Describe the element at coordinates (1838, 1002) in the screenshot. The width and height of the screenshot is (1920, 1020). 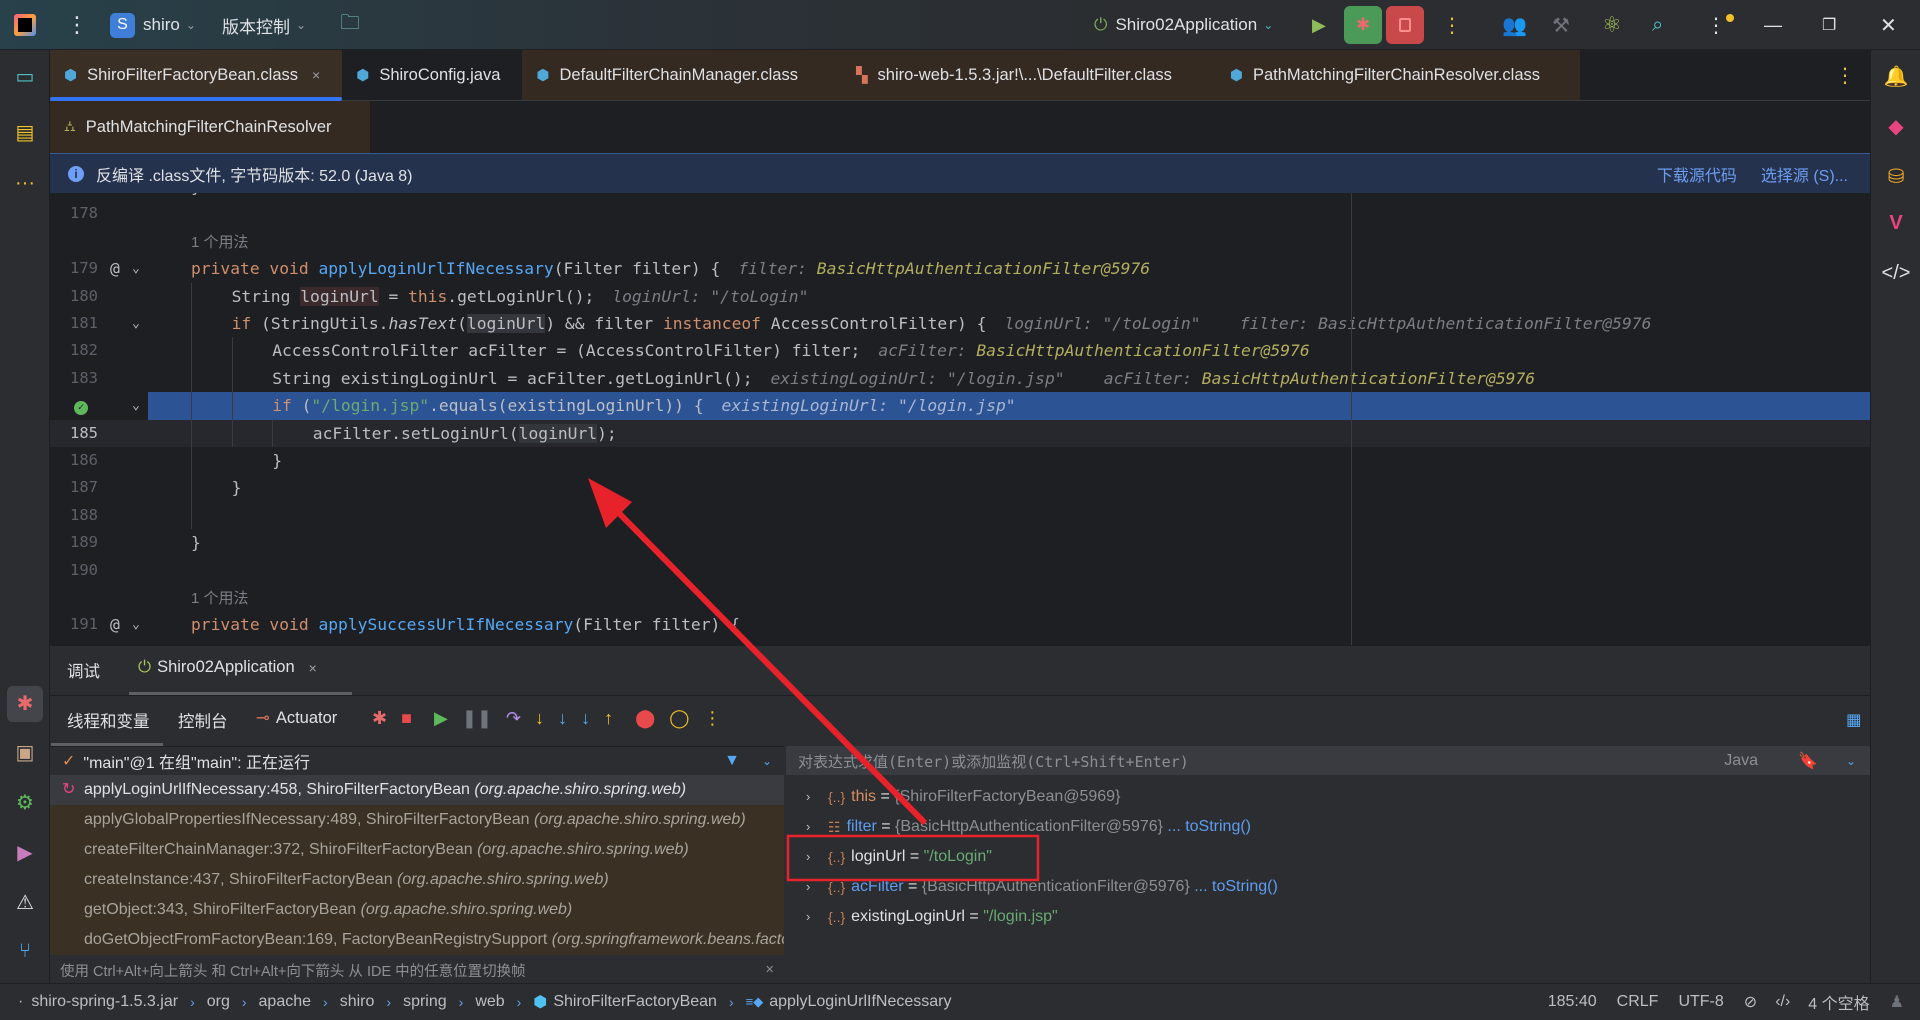
I see `indent-setting: 4 个空格` at that location.